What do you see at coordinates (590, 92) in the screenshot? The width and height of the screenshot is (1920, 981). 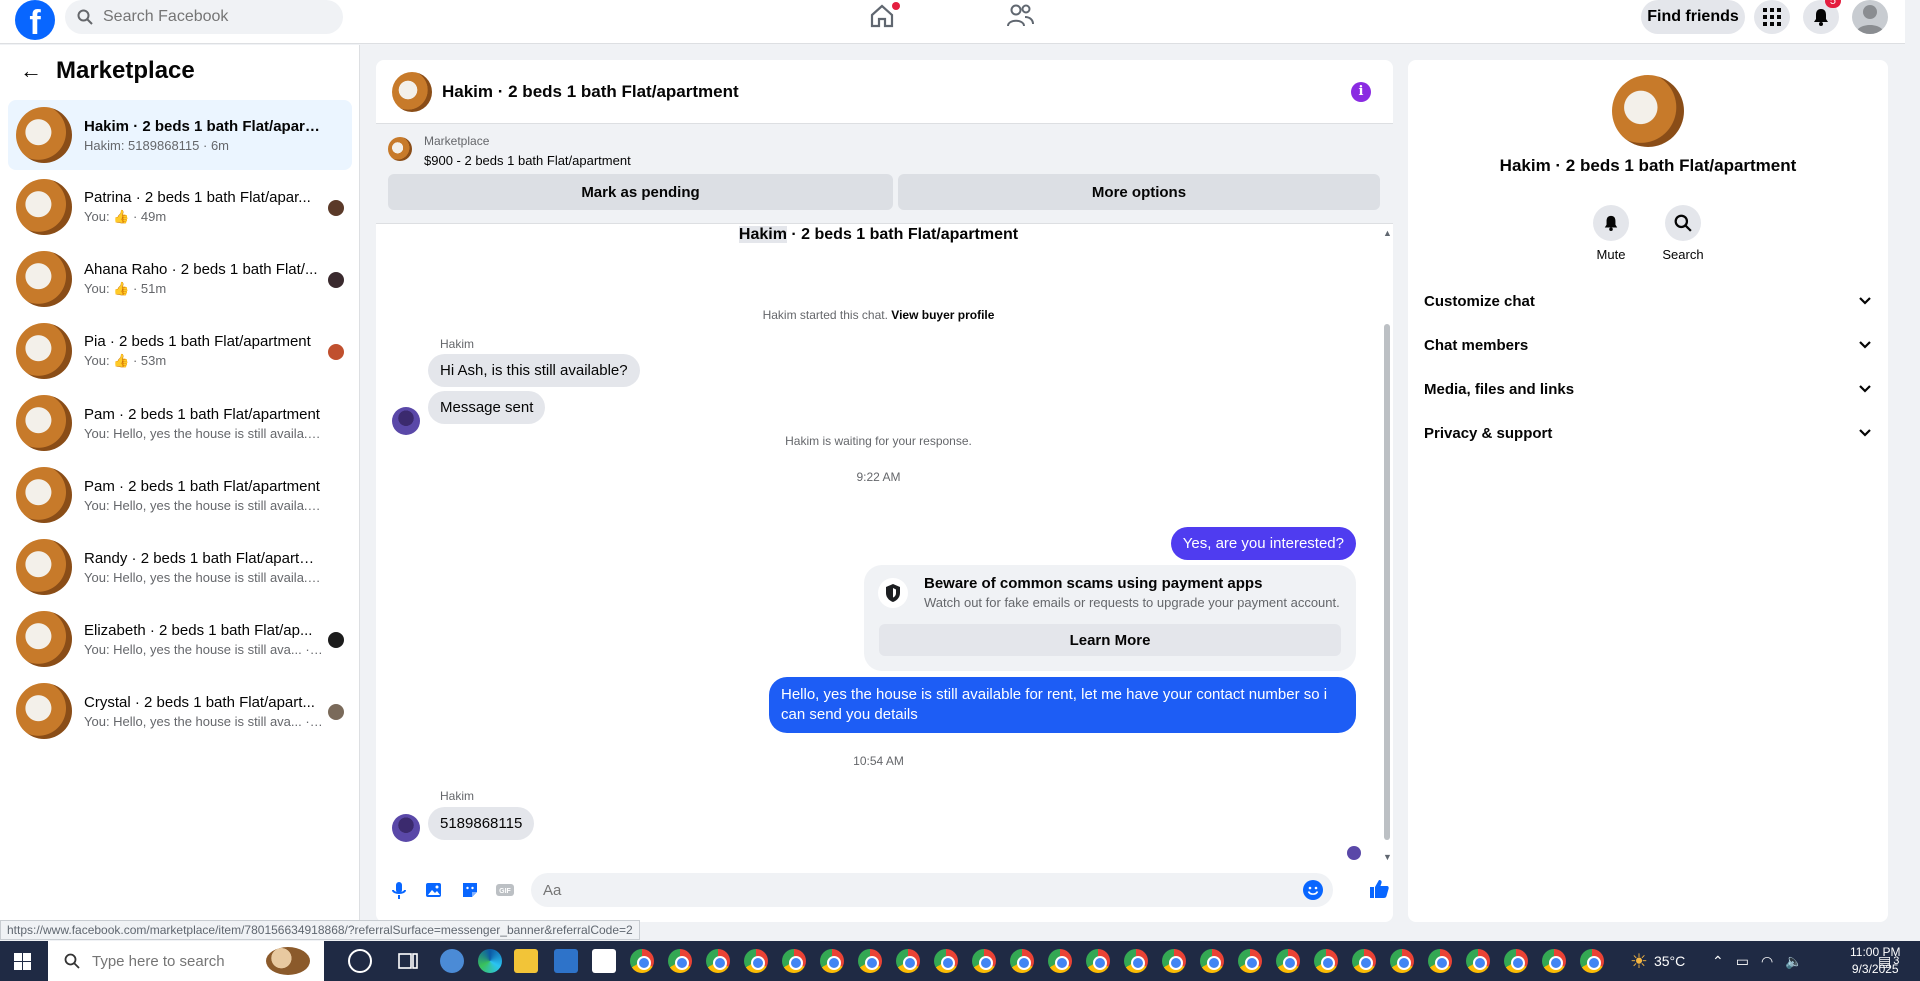 I see `conversation-title: Hakim · 2 beds 1 bath Flat/apartment` at bounding box center [590, 92].